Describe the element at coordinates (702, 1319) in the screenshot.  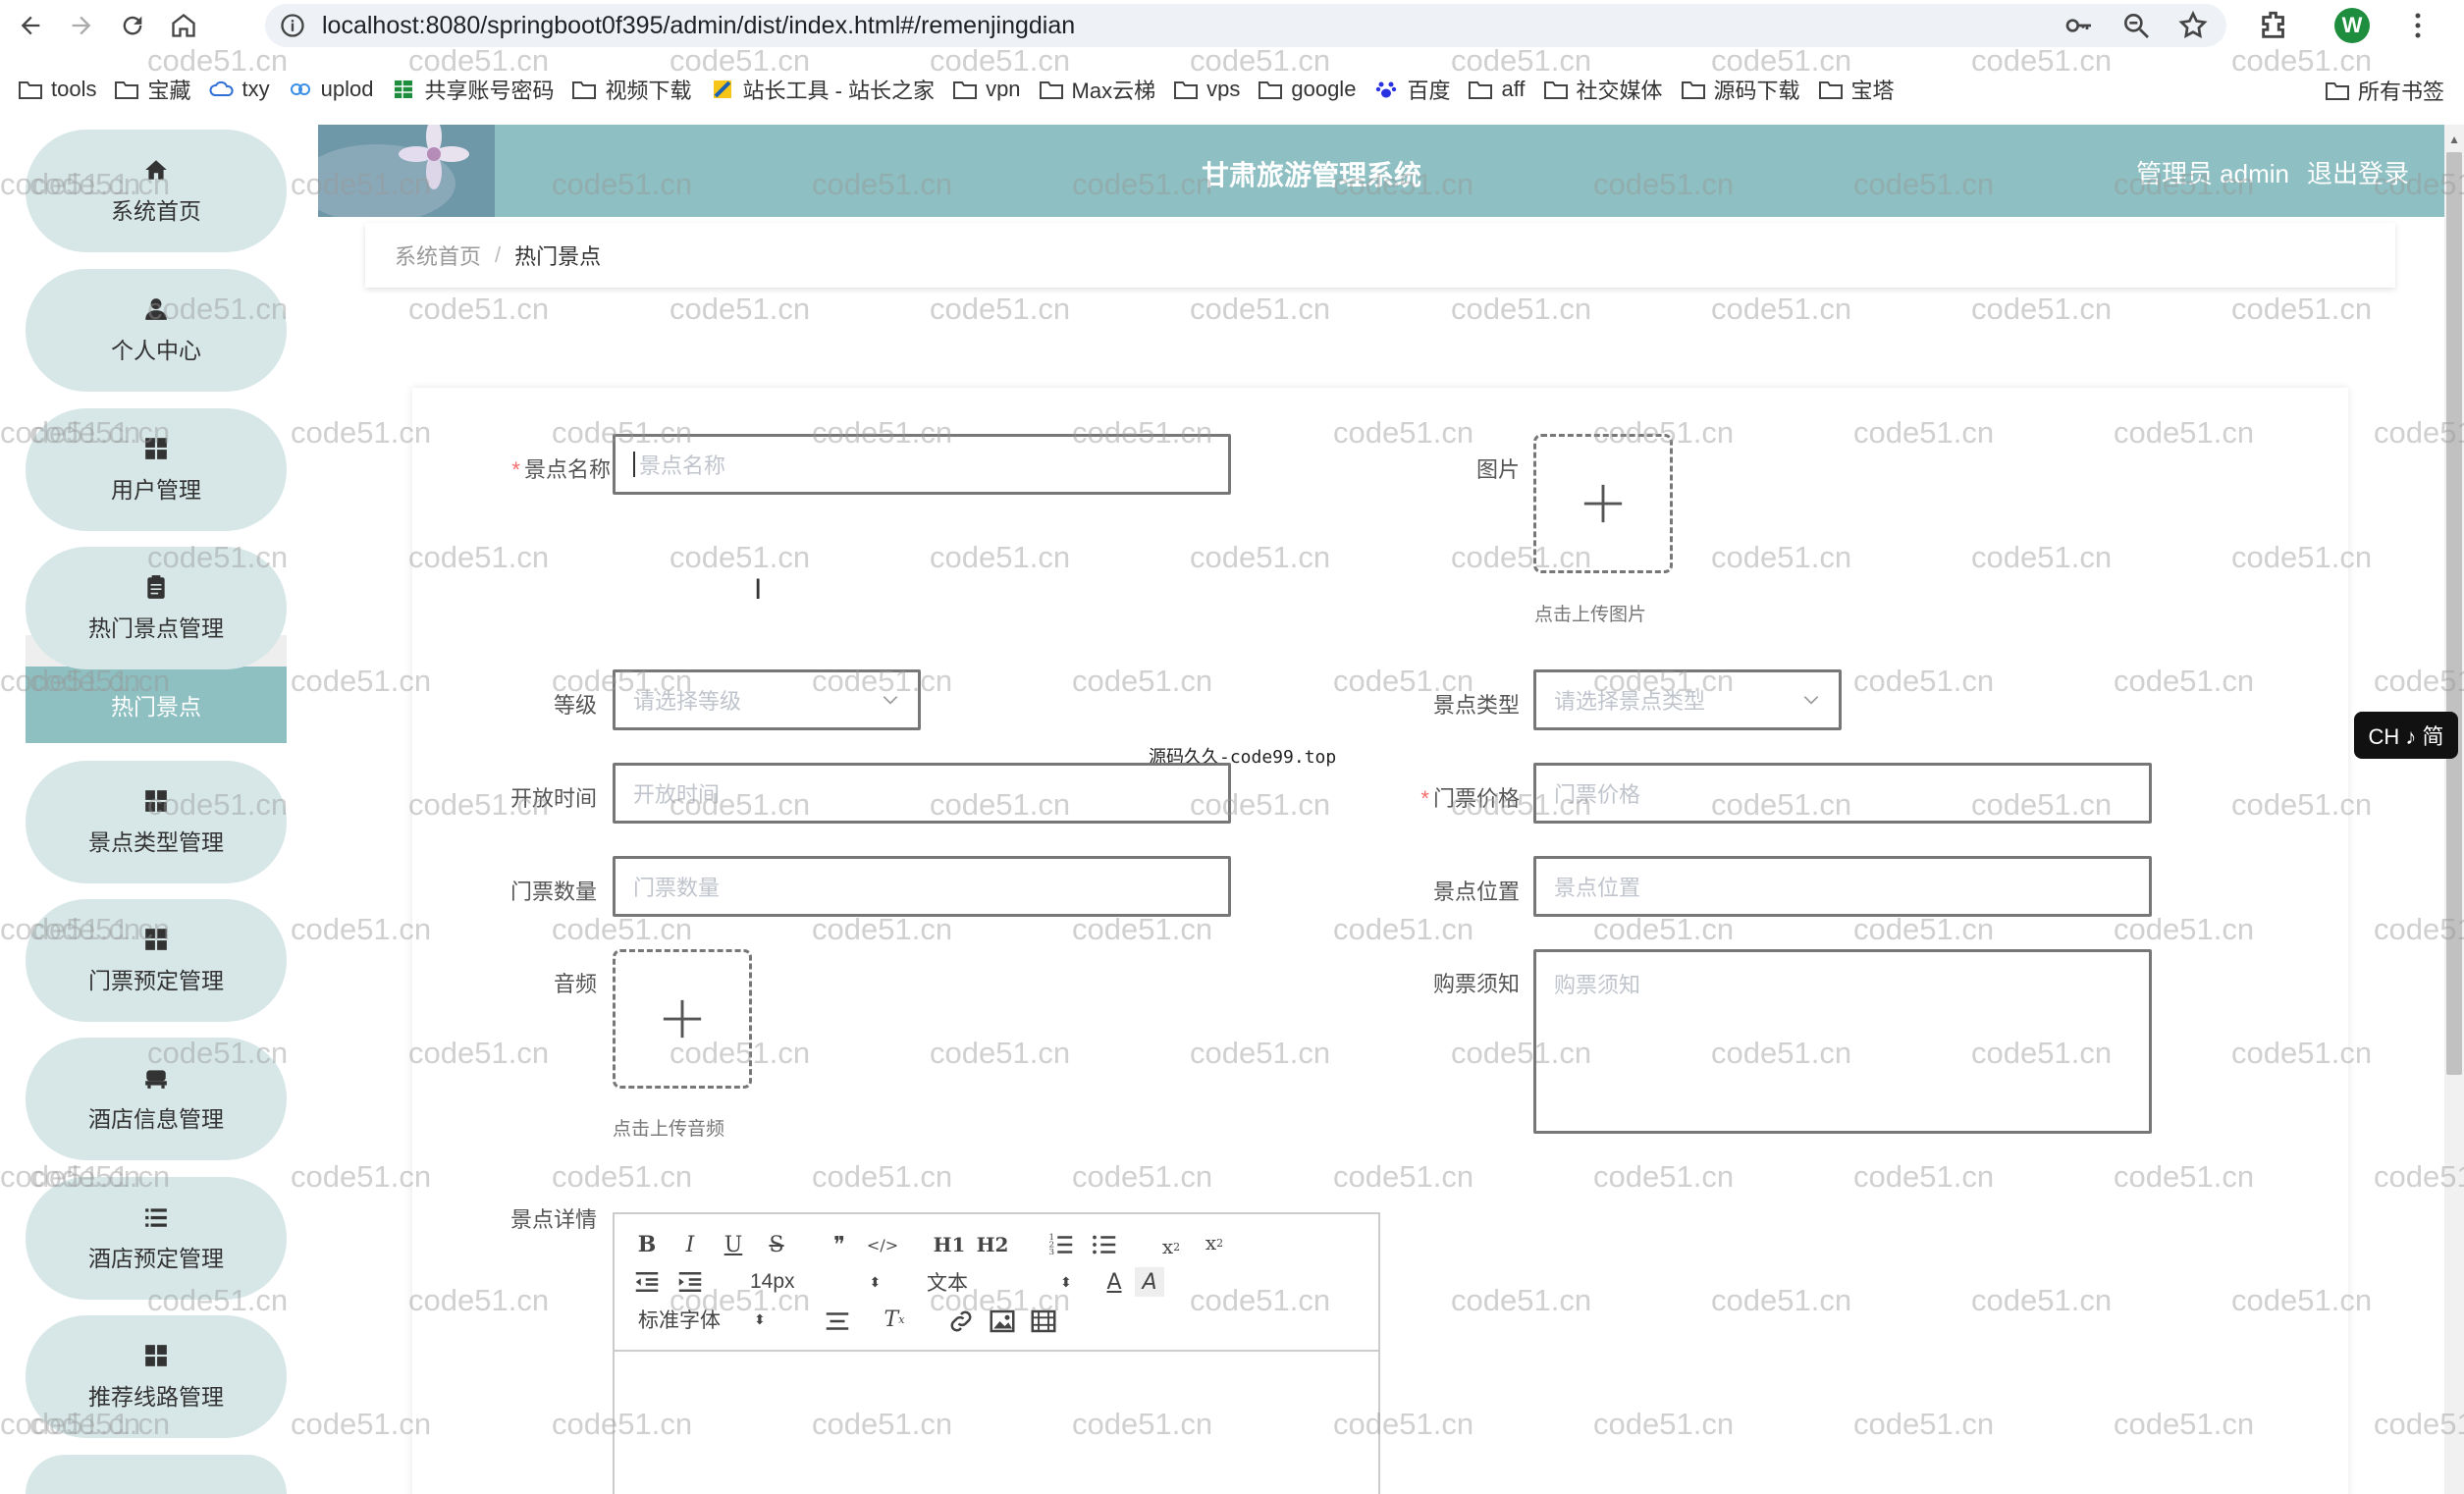
I see `font-family-select: 标准字体 ⬍` at that location.